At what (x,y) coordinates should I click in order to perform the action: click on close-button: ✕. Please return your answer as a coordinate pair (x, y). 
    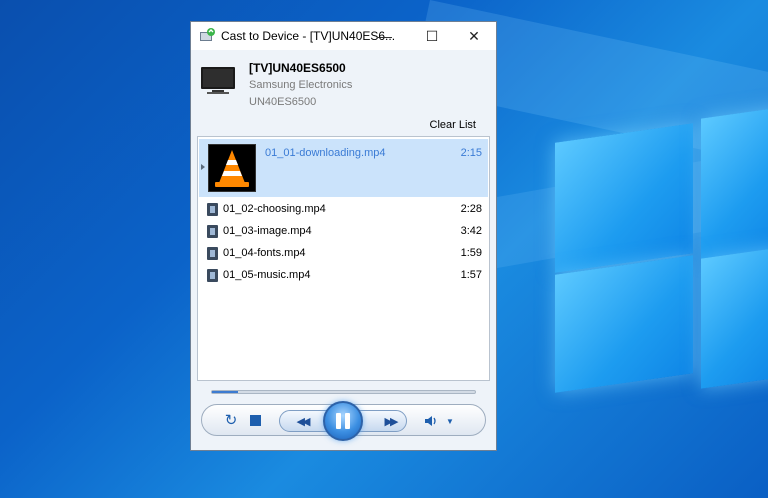
    Looking at the image, I should click on (474, 36).